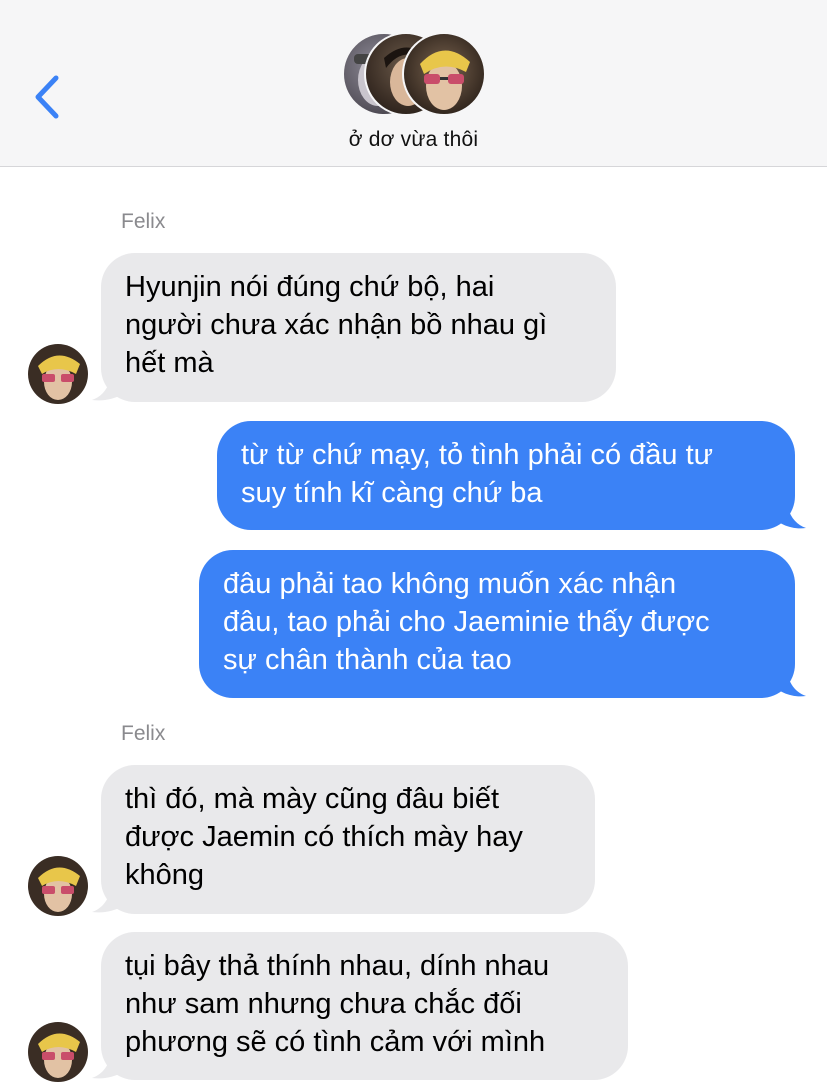 The width and height of the screenshot is (827, 1090). What do you see at coordinates (413, 140) in the screenshot?
I see `conversation-title: ở dơ vừa thôi` at bounding box center [413, 140].